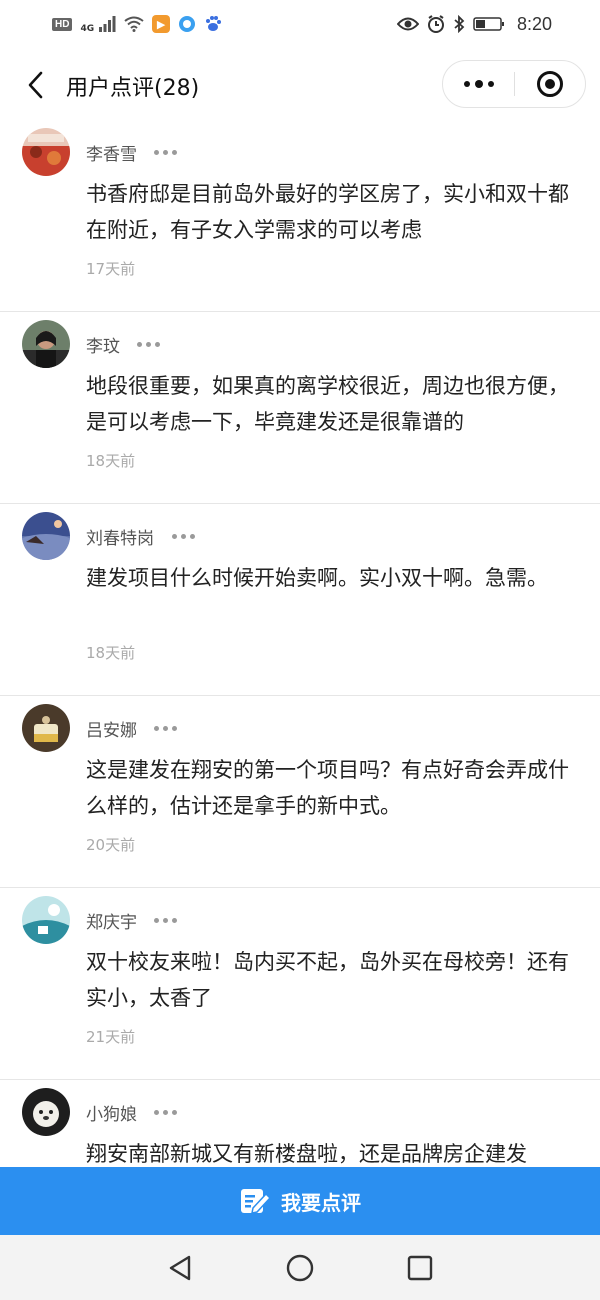  I want to click on clock-time: 8:20, so click(534, 23).